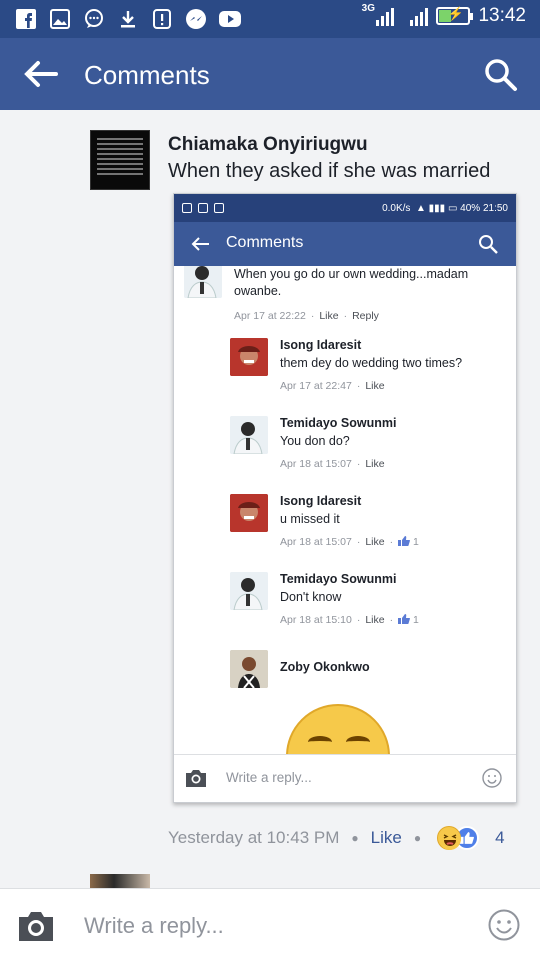 The image size is (540, 960). I want to click on inner-status-right: 0.0K/s ▲ ▮▮▮ ▭ 40% 21:50, so click(445, 208).